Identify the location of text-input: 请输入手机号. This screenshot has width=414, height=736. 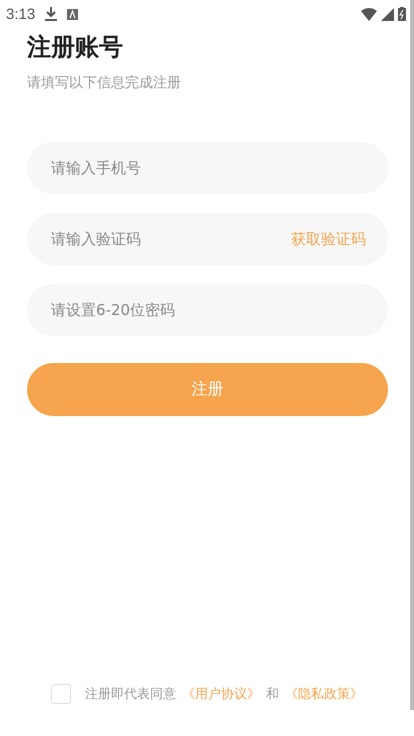
(207, 168).